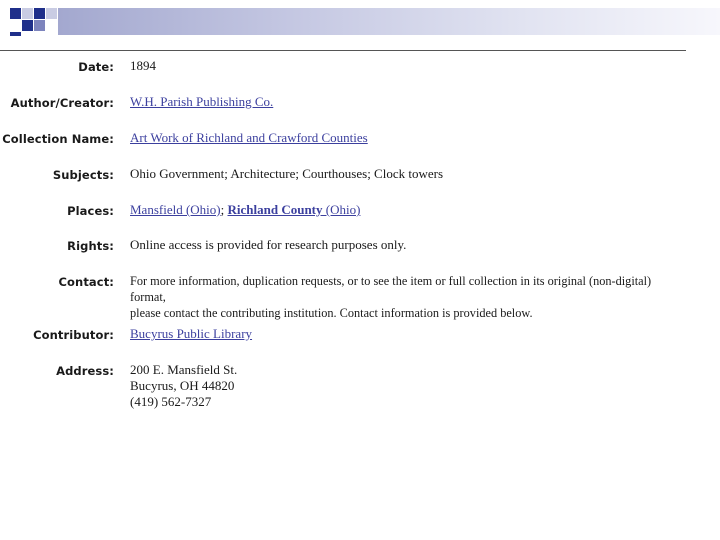  I want to click on contributor-value: Bucyrus Public Library, so click(402, 334).